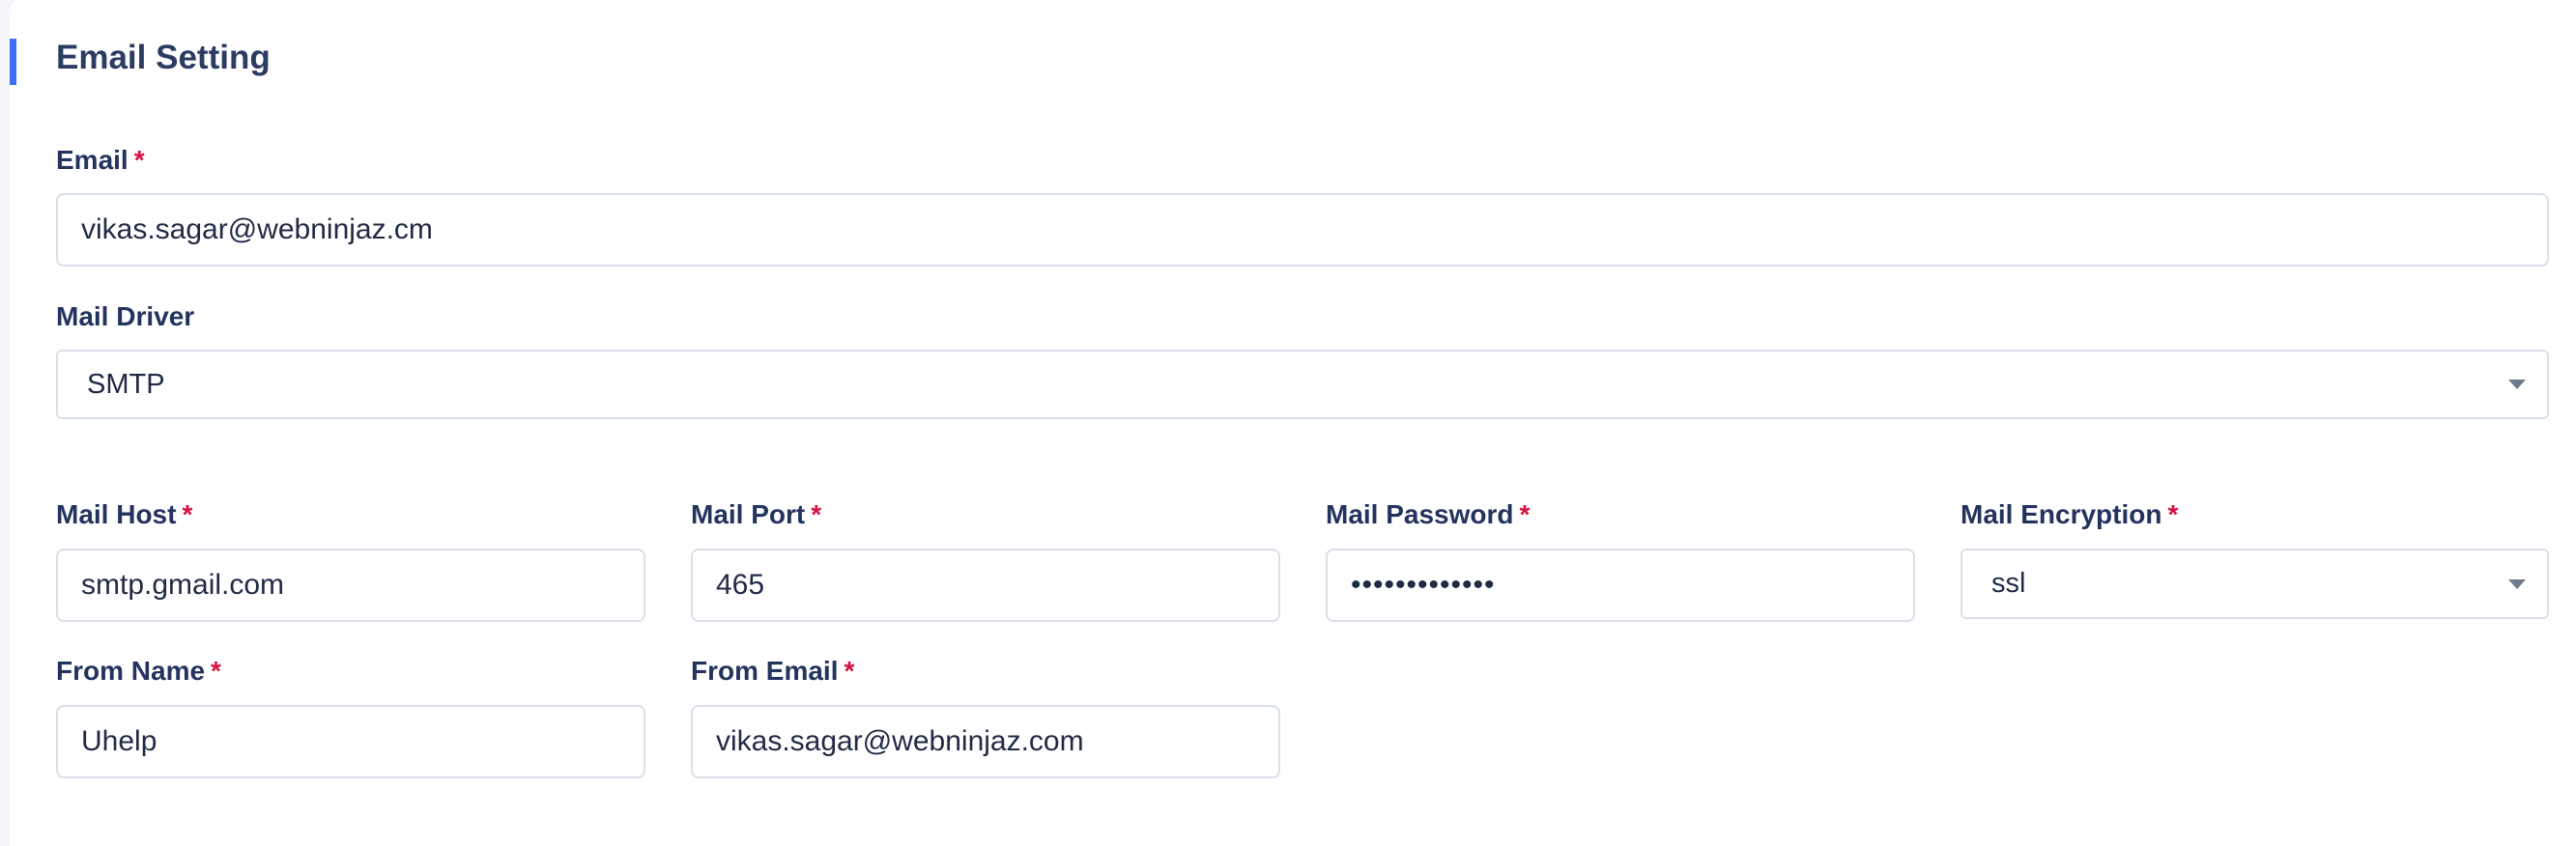 The image size is (2576, 846). I want to click on email-label: Email *, so click(101, 160).